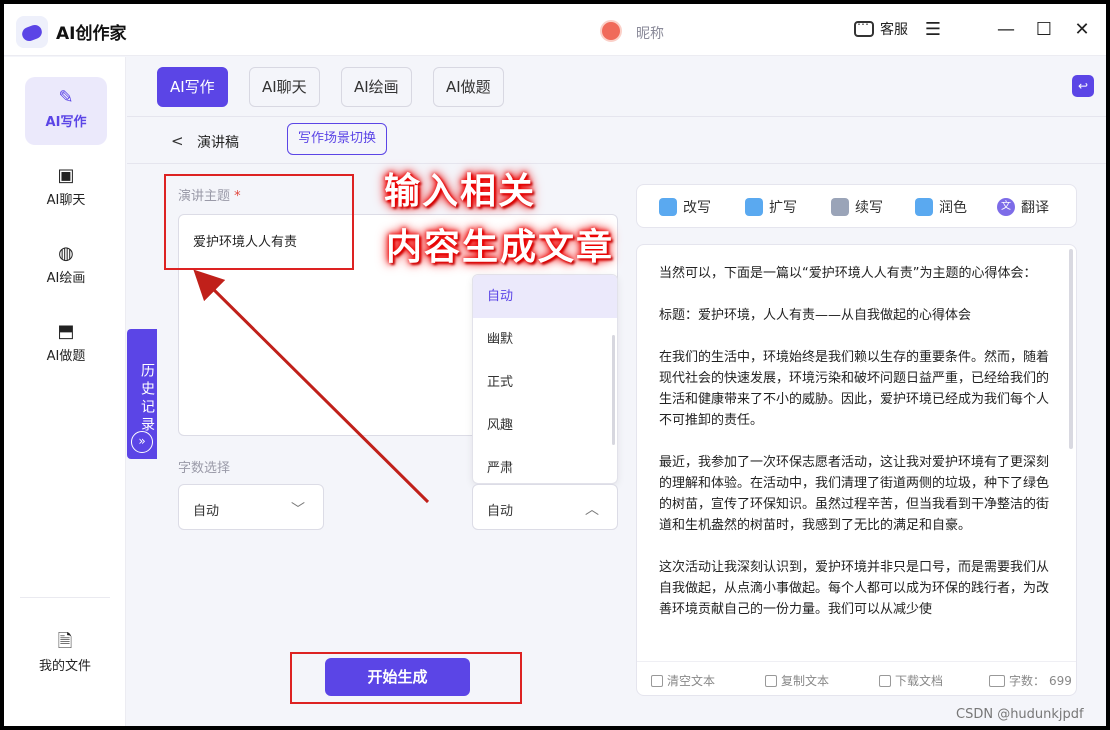  What do you see at coordinates (311, 386) in the screenshot?
I see `annotation-arrow` at bounding box center [311, 386].